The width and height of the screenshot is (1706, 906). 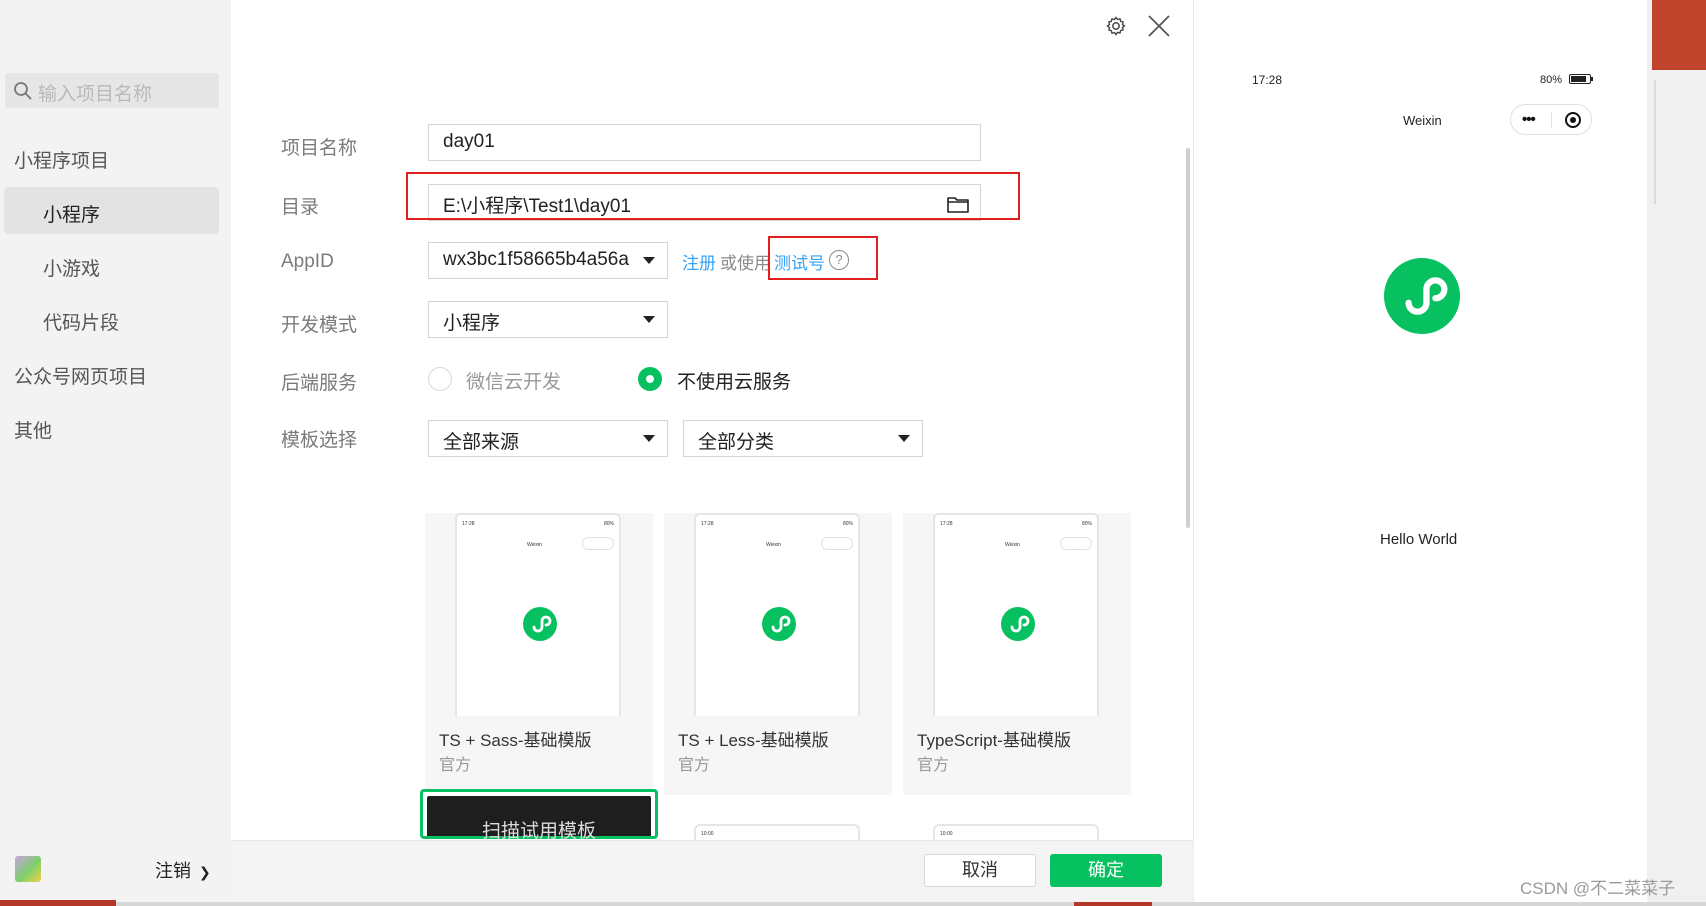 What do you see at coordinates (28, 869) in the screenshot?
I see `avatar` at bounding box center [28, 869].